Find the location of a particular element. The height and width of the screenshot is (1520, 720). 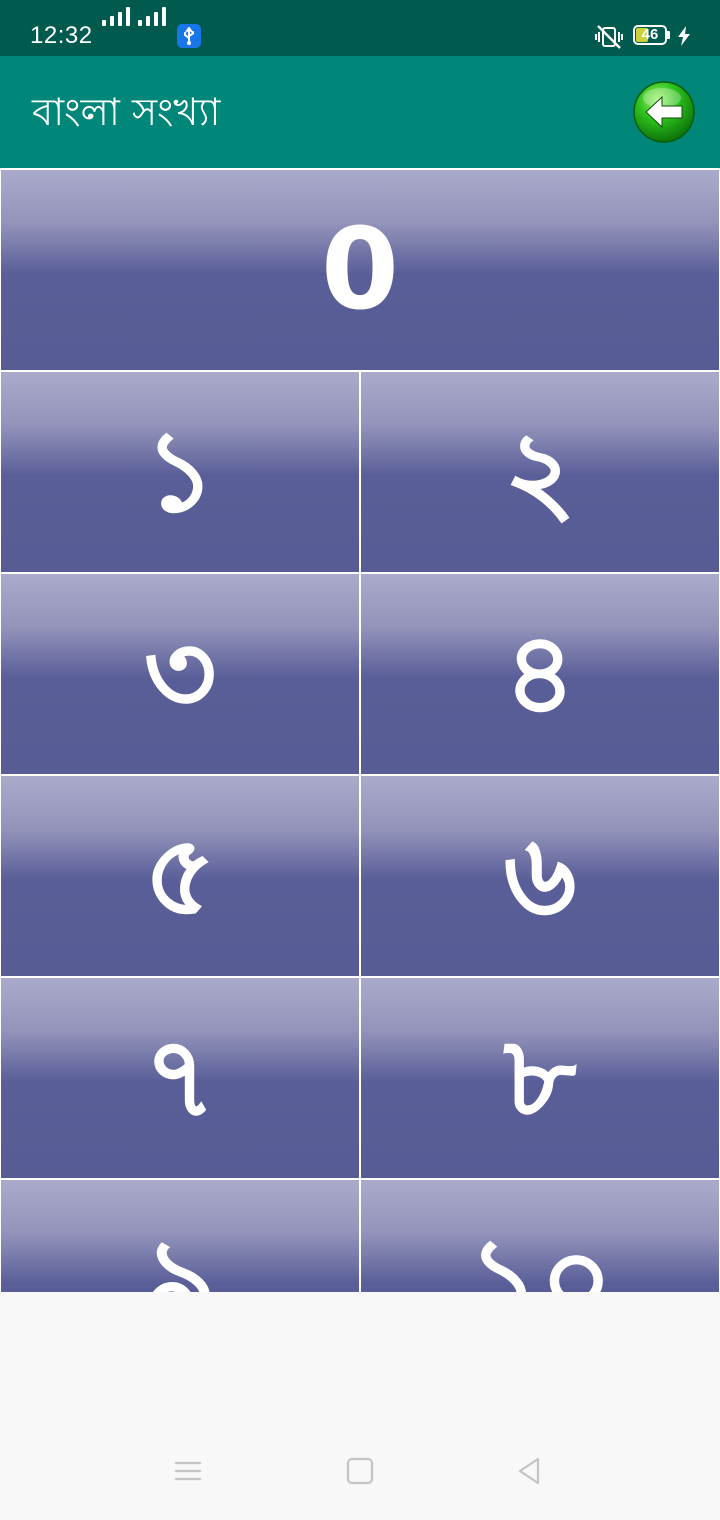

number-tile-3: ৩ is located at coordinates (180, 674).